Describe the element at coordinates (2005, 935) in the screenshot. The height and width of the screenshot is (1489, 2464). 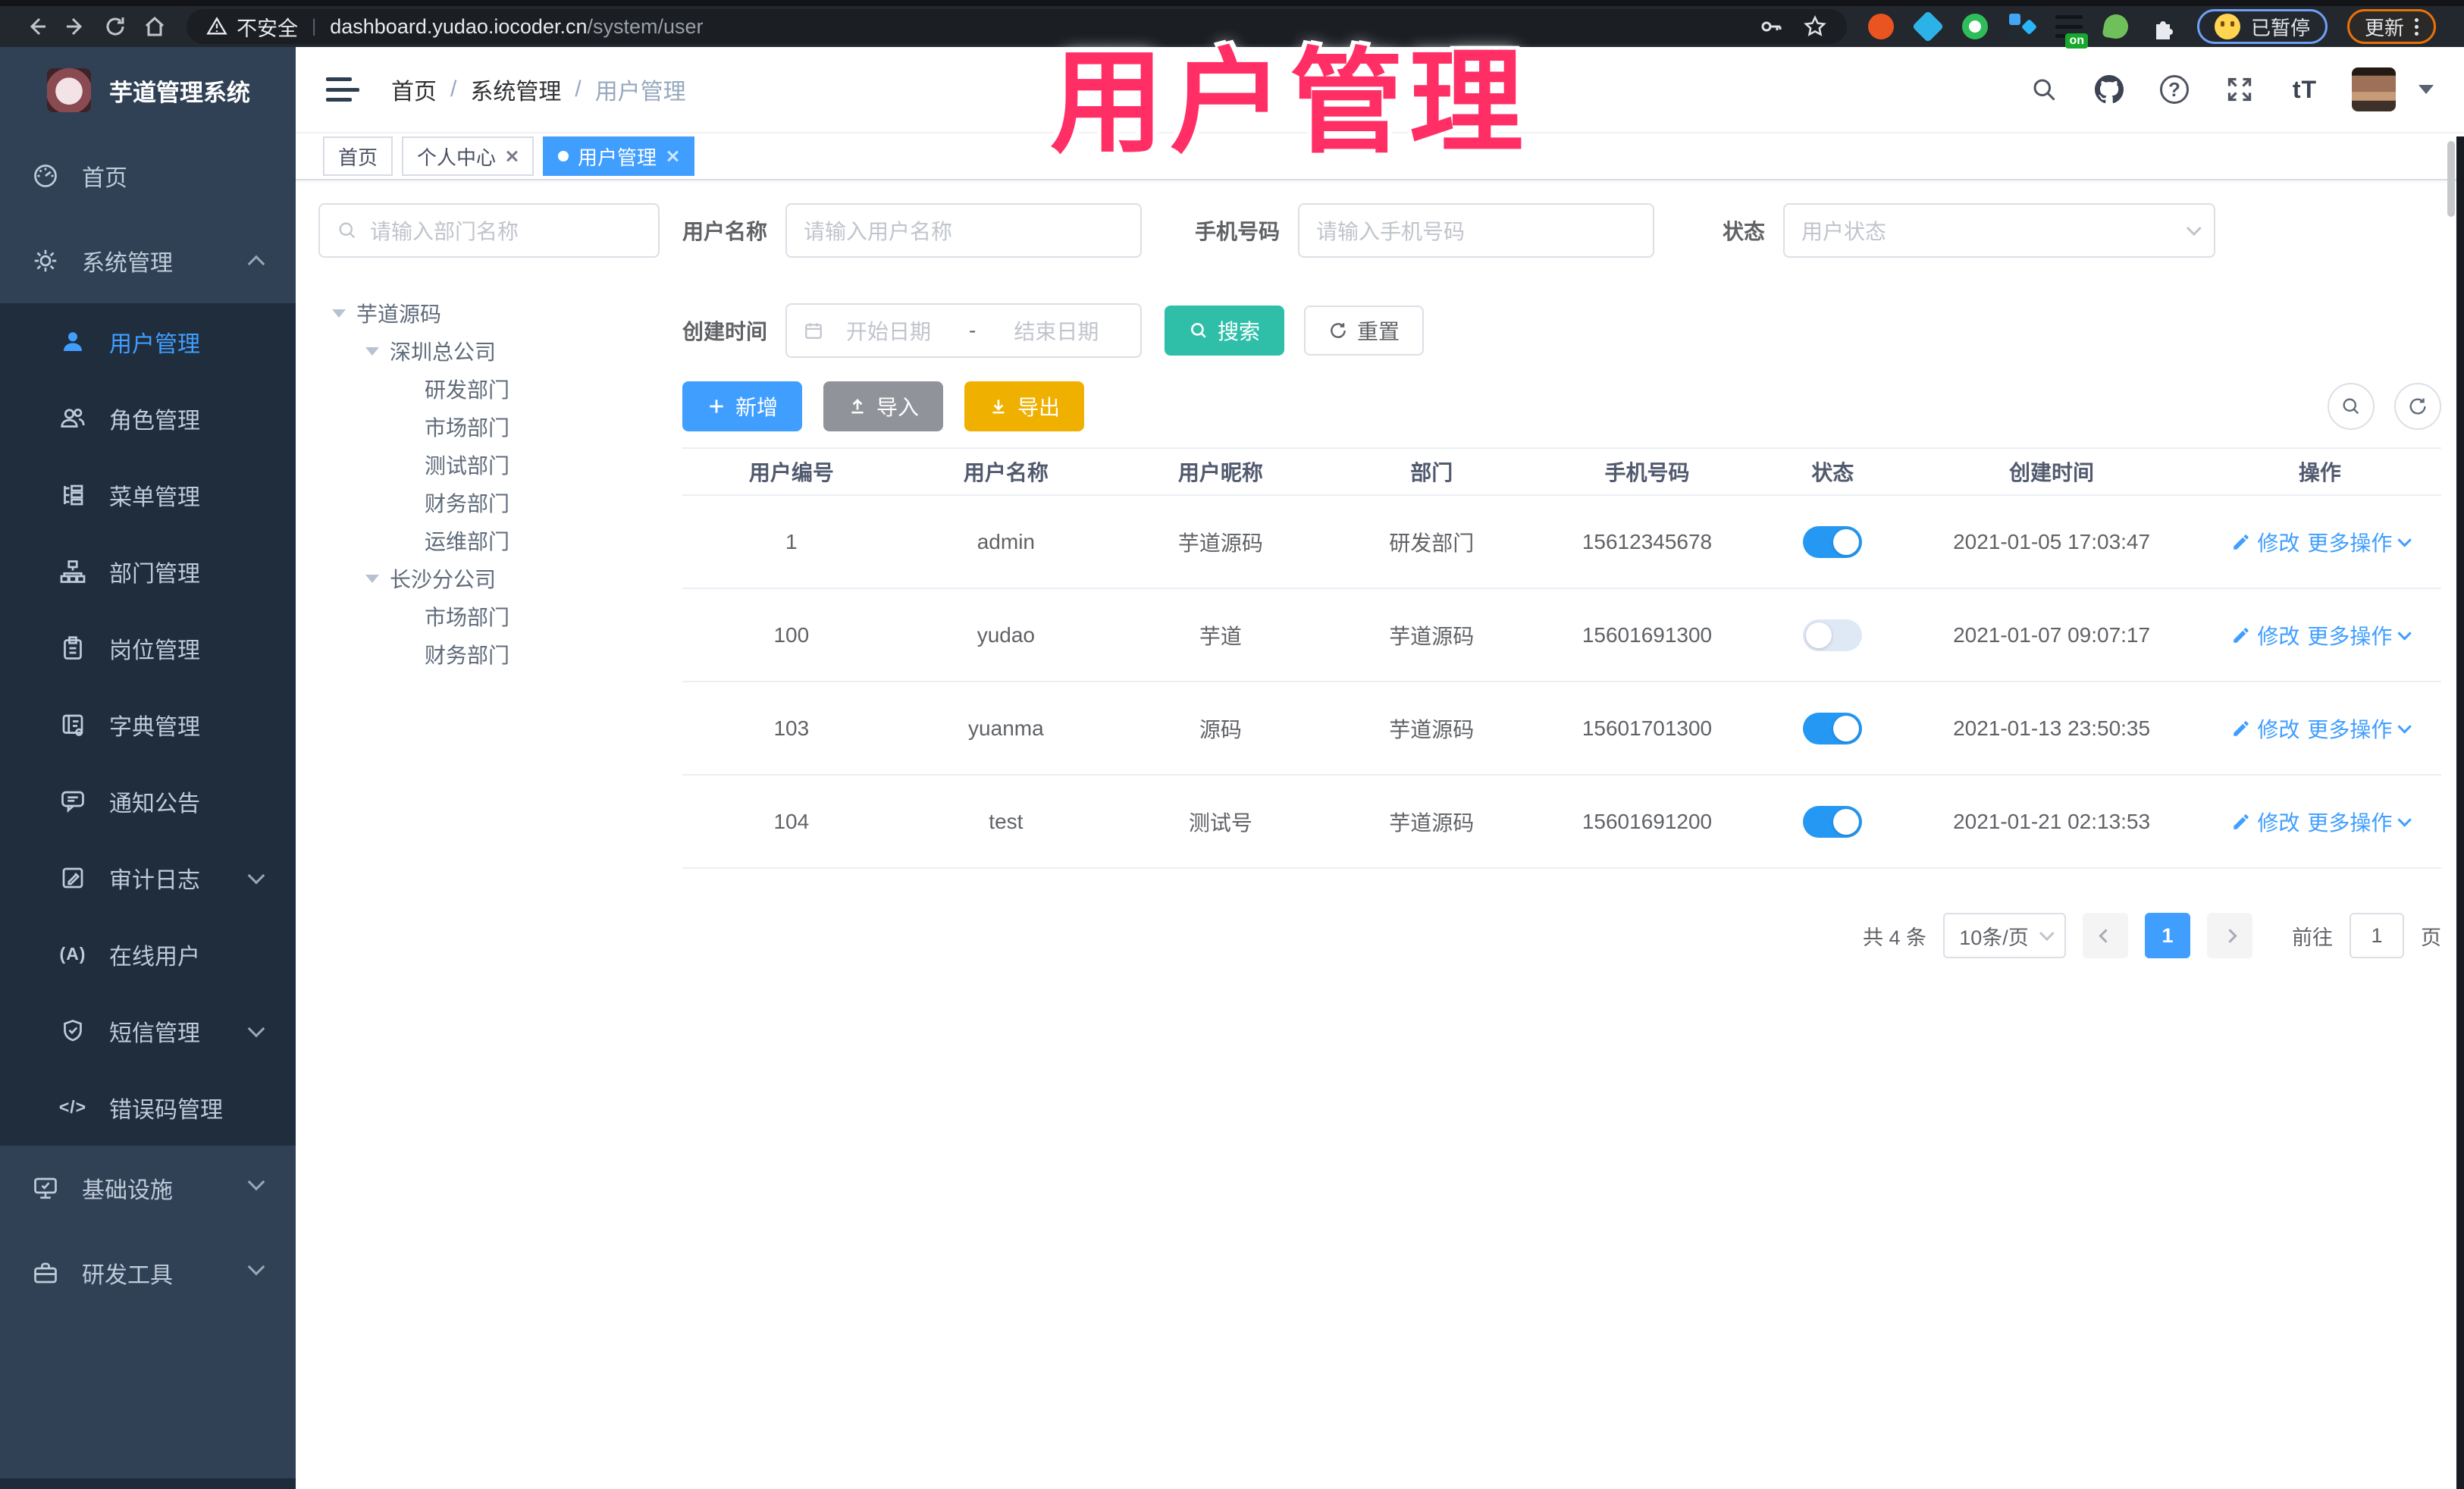
I see `page-size-select: 10条/页` at that location.